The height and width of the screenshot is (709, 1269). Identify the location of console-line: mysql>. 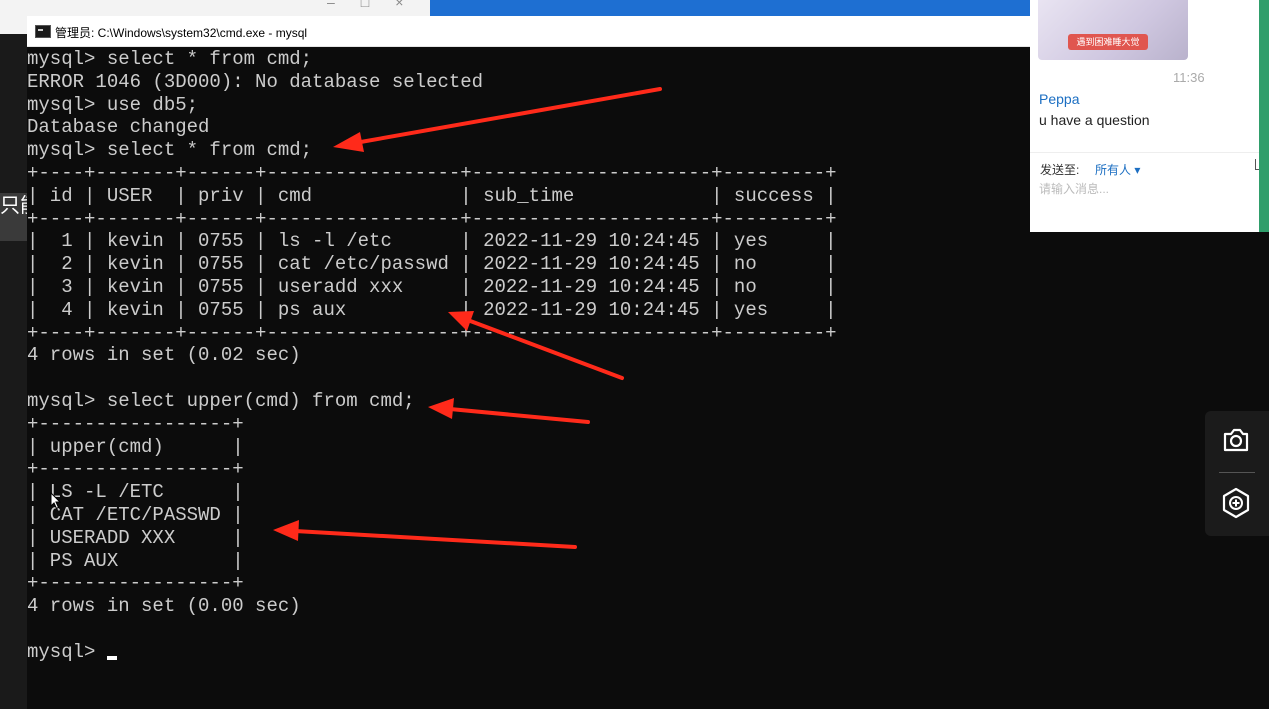
(67, 651).